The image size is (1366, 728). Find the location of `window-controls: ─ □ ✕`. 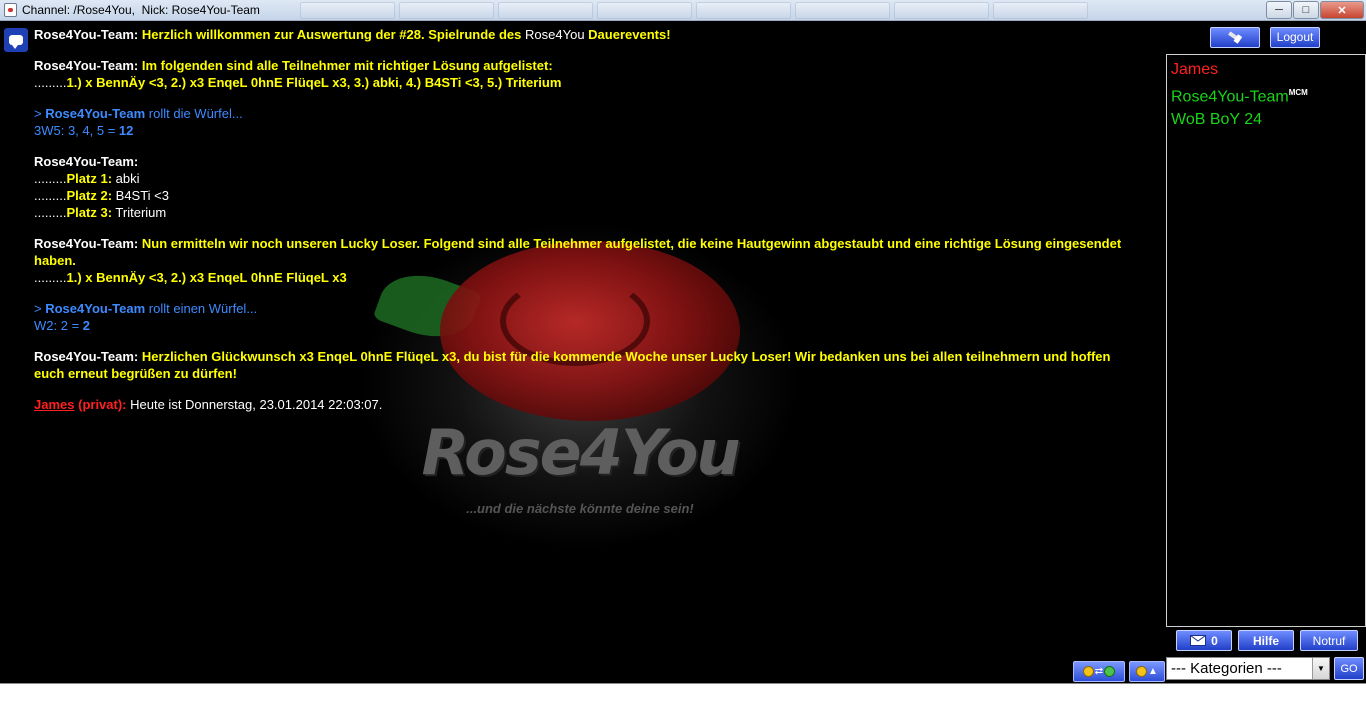

window-controls: ─ □ ✕ is located at coordinates (1315, 10).